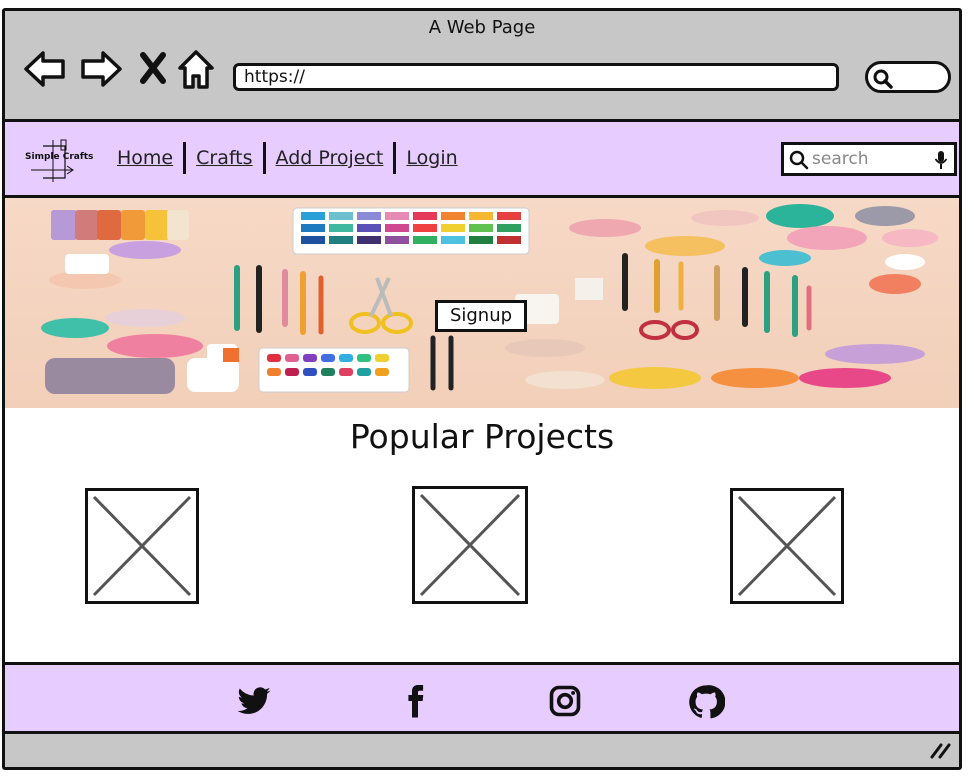 Image resolution: width=974 pixels, height=784 pixels. I want to click on site-search-input: search, so click(869, 159).